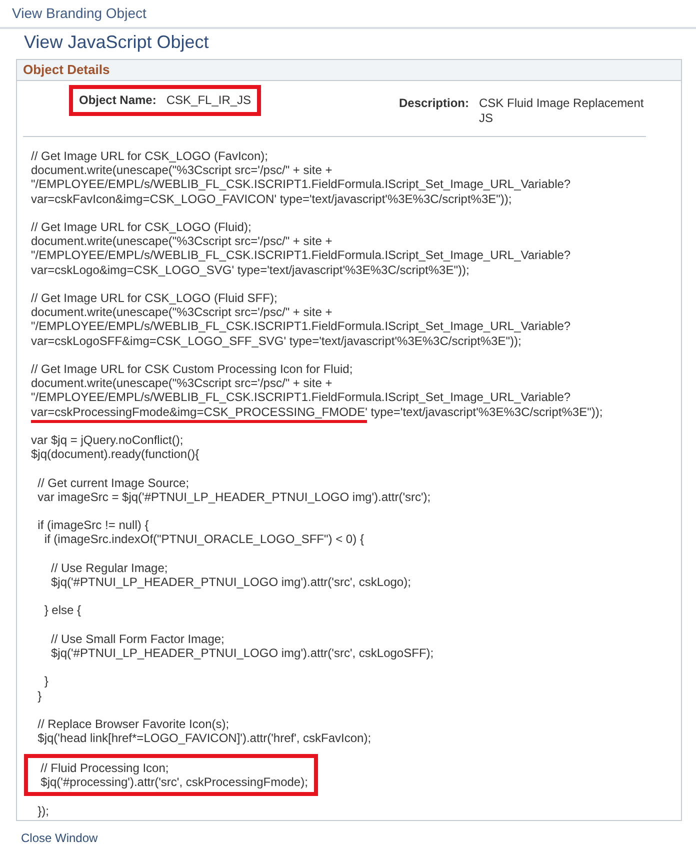 The height and width of the screenshot is (846, 696). I want to click on field-value: CSK Fluid Image Replacement JS, so click(562, 111).